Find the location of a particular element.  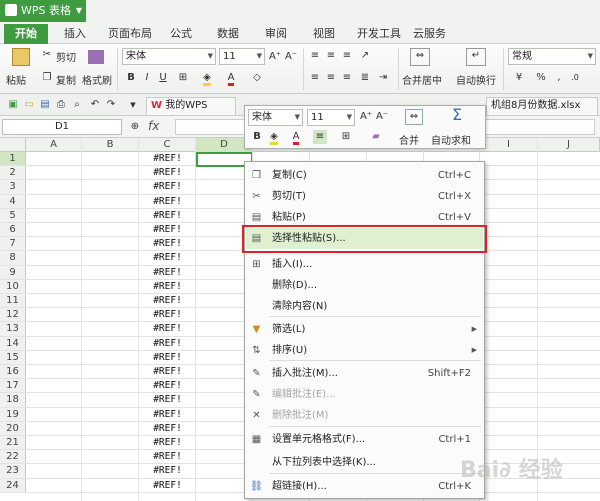

menu-item-filter: ▼ 筛选(L) ▶ is located at coordinates (364, 329).